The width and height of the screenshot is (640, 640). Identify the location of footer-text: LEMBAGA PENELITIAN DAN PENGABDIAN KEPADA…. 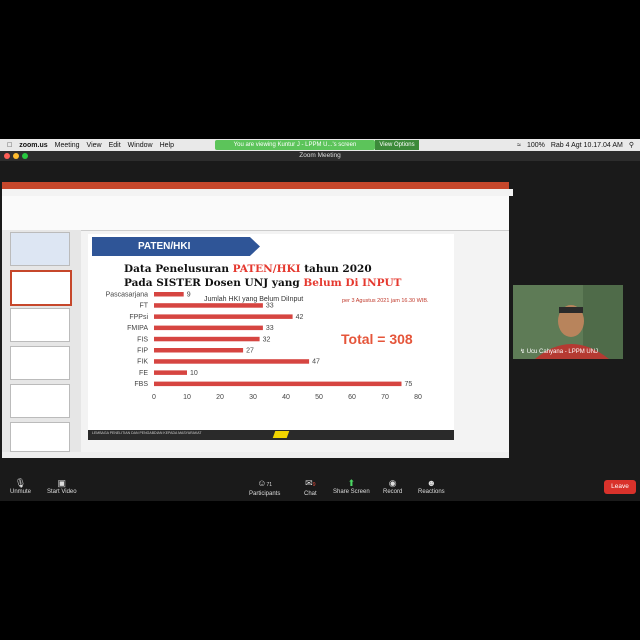
(147, 433).